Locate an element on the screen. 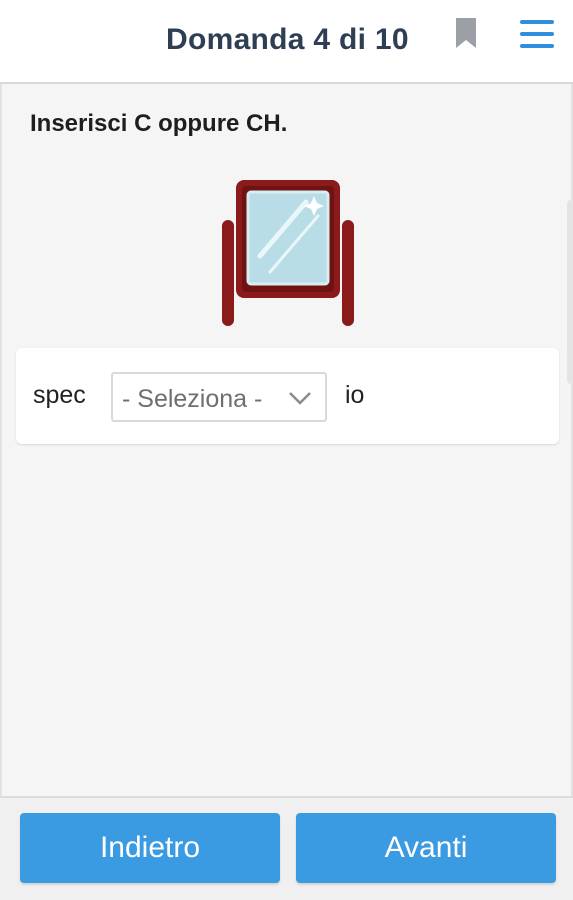  page-title: Domanda 4 di 10 is located at coordinates (287, 39).